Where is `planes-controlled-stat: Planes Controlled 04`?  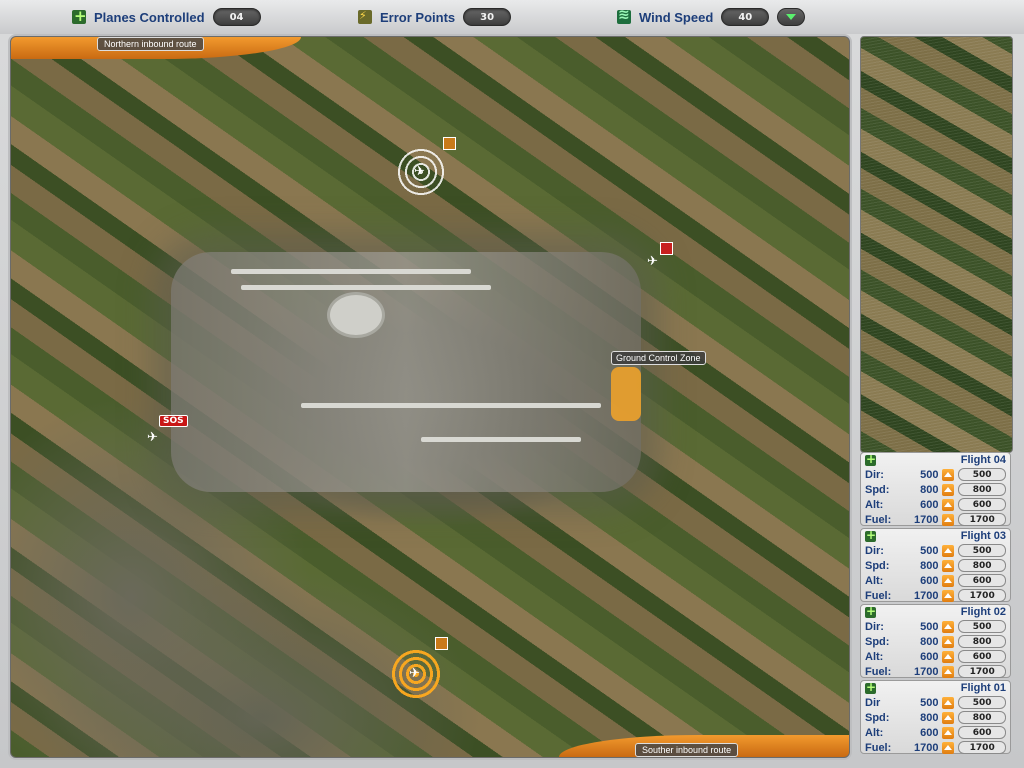 planes-controlled-stat: Planes Controlled 04 is located at coordinates (166, 17).